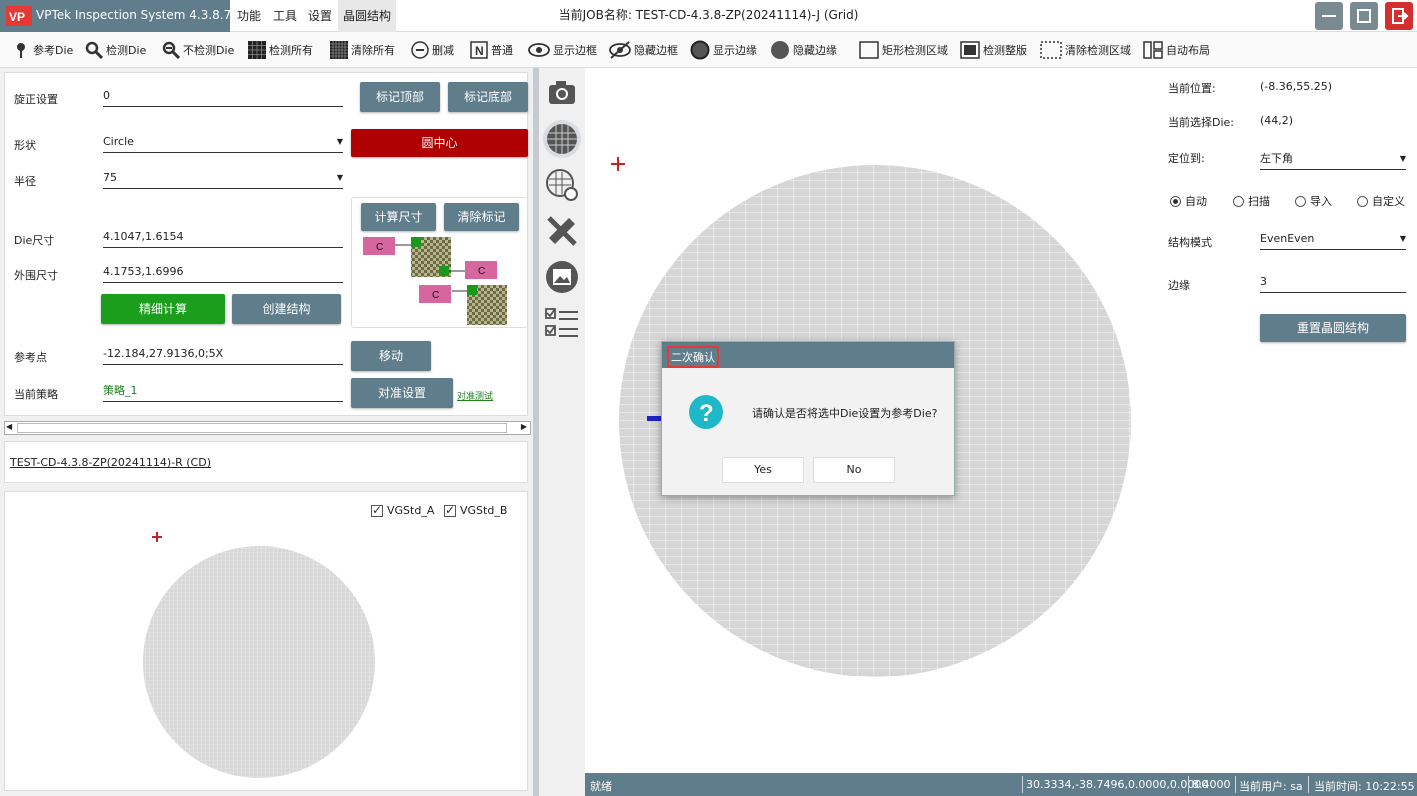 The width and height of the screenshot is (1417, 796). What do you see at coordinates (398, 217) in the screenshot?
I see `calc-size-button: 计算尺寸` at bounding box center [398, 217].